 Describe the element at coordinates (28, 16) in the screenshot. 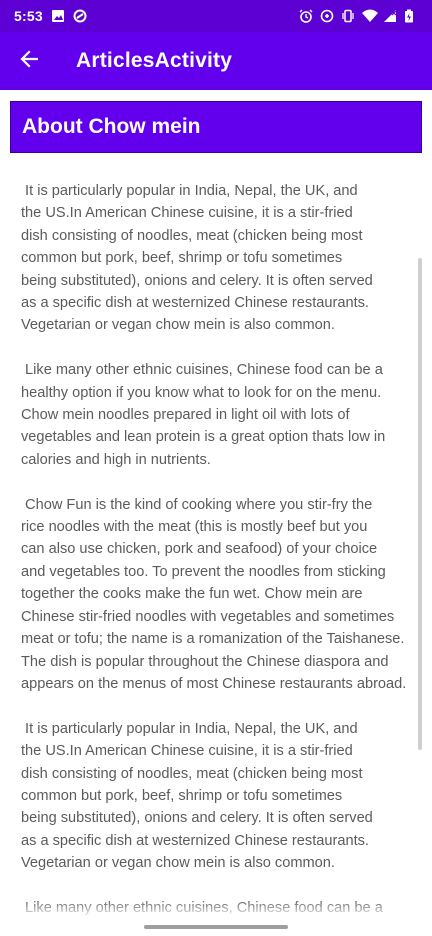

I see `status-time: 5:53` at that location.